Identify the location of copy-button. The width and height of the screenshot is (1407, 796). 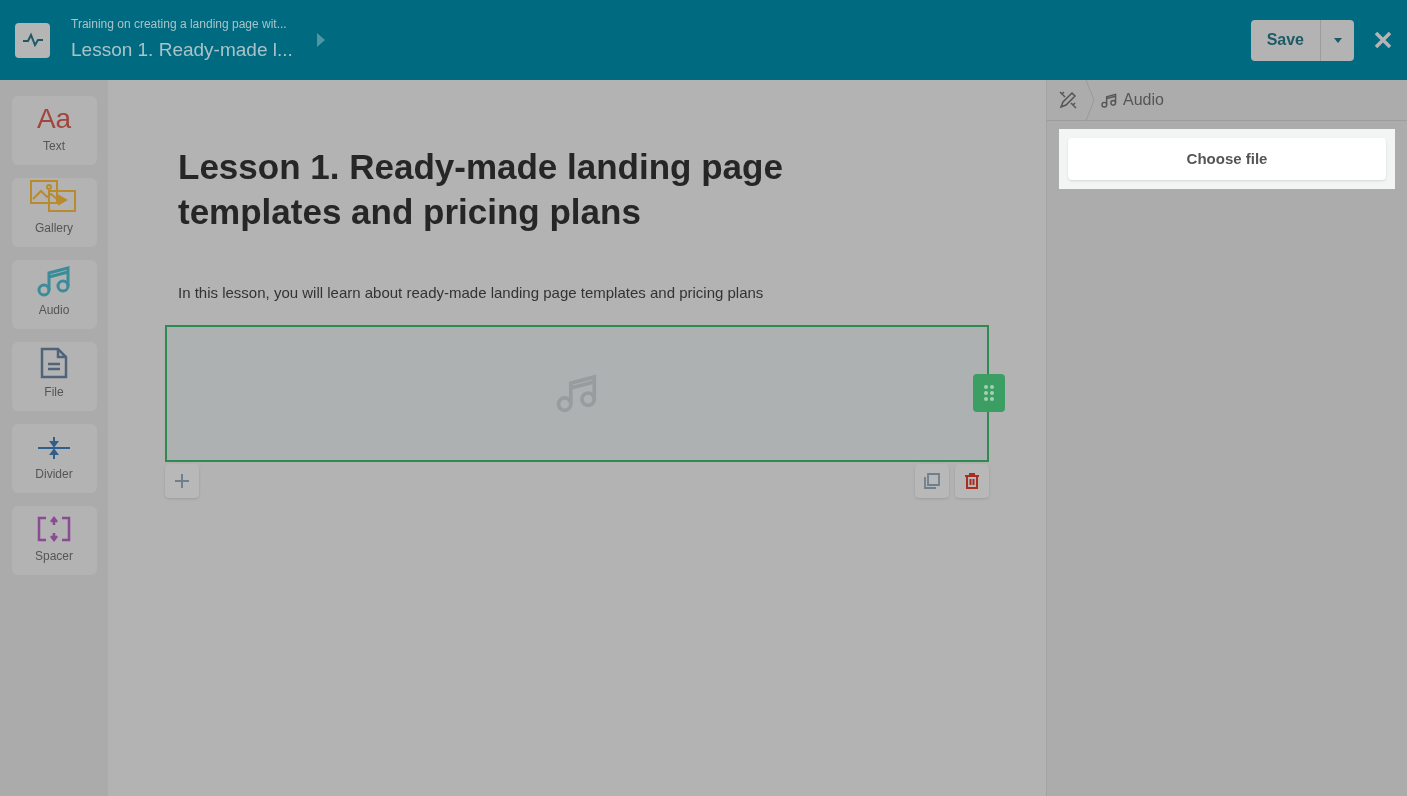
(932, 480).